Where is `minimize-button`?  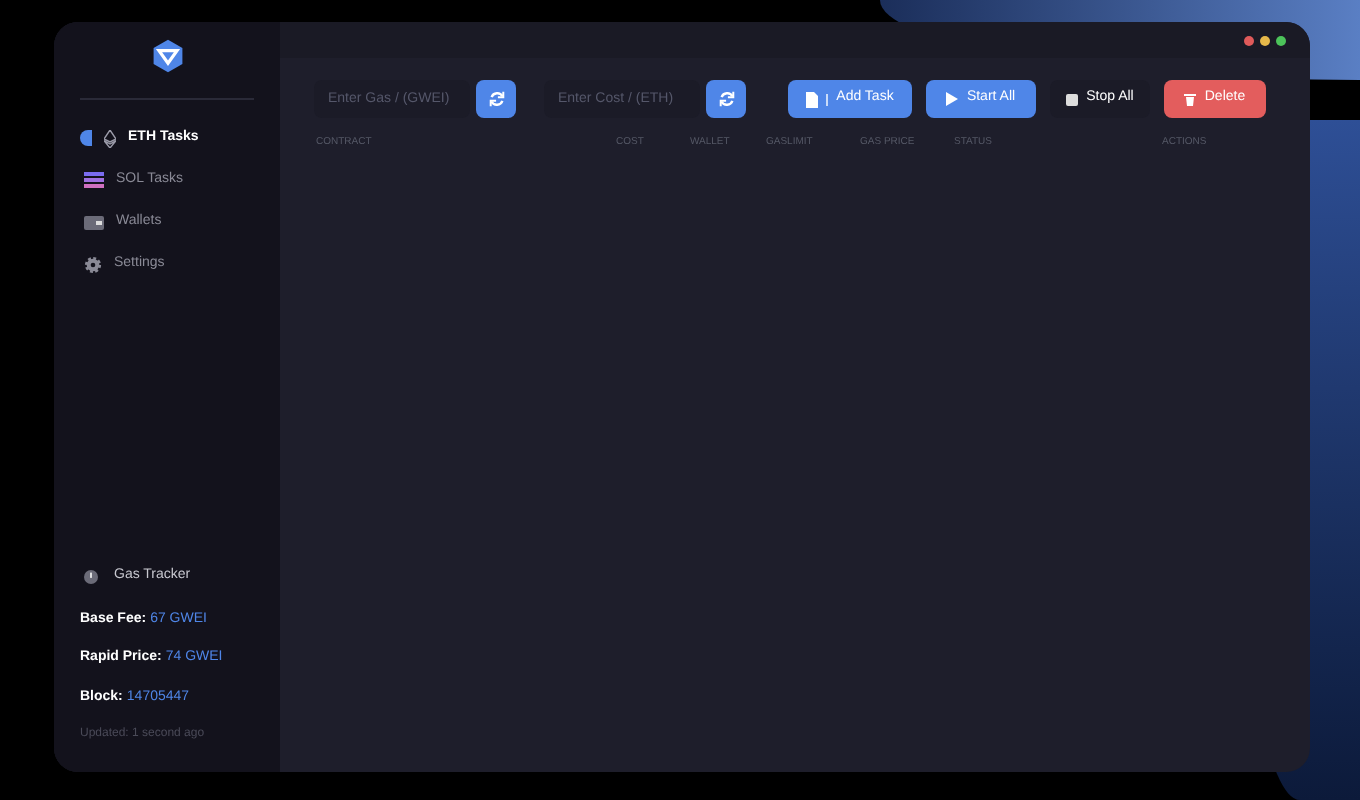 minimize-button is located at coordinates (1265, 40).